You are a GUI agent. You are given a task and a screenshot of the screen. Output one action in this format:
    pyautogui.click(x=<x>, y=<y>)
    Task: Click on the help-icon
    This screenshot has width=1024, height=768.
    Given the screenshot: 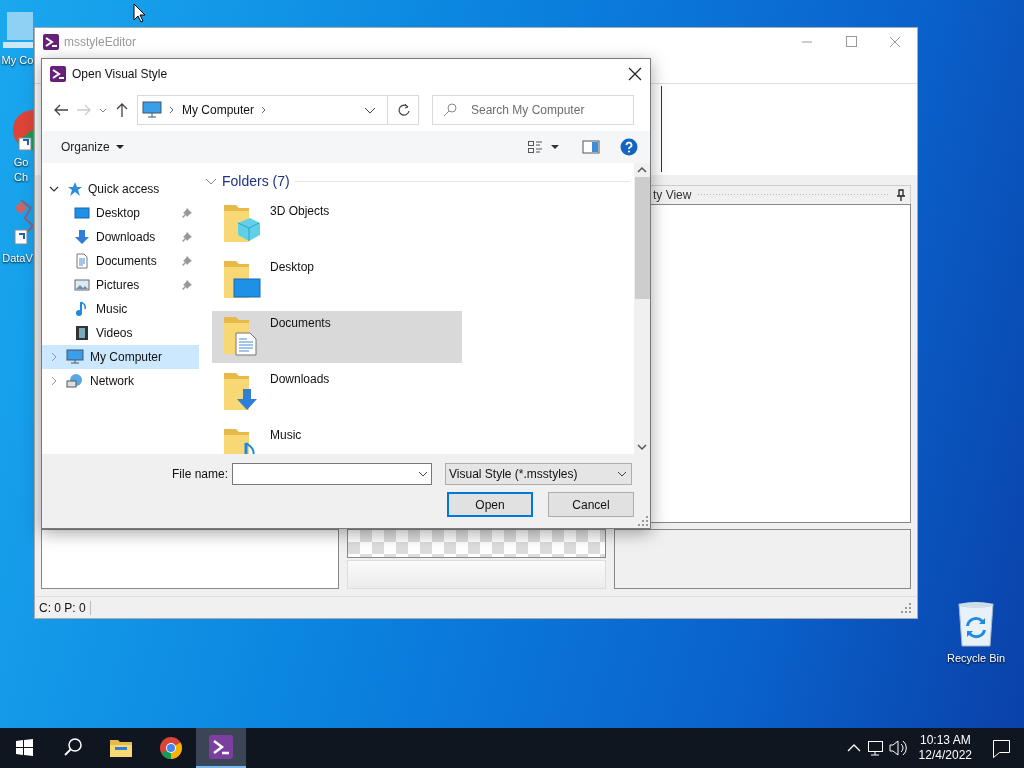 What is the action you would take?
    pyautogui.click(x=629, y=147)
    